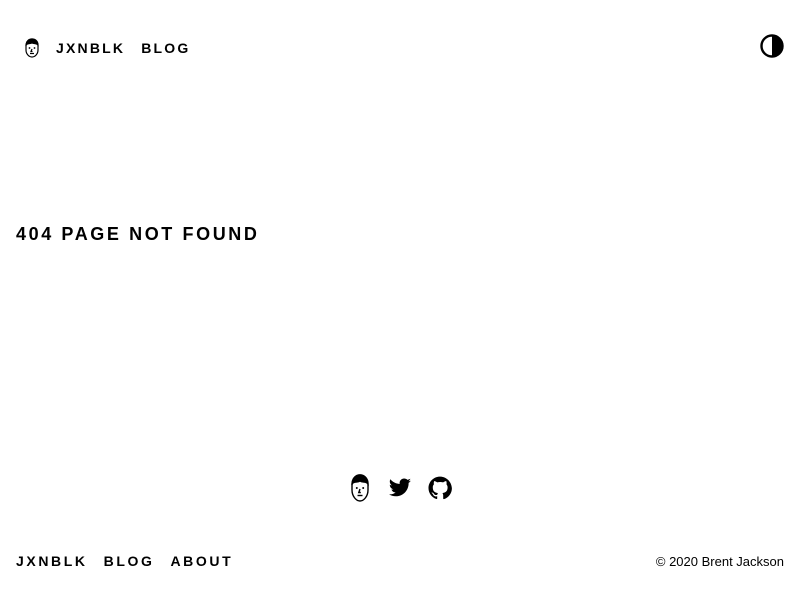 The width and height of the screenshot is (800, 600). Describe the element at coordinates (201, 561) in the screenshot. I see `footer-link-about: ABOUT` at that location.